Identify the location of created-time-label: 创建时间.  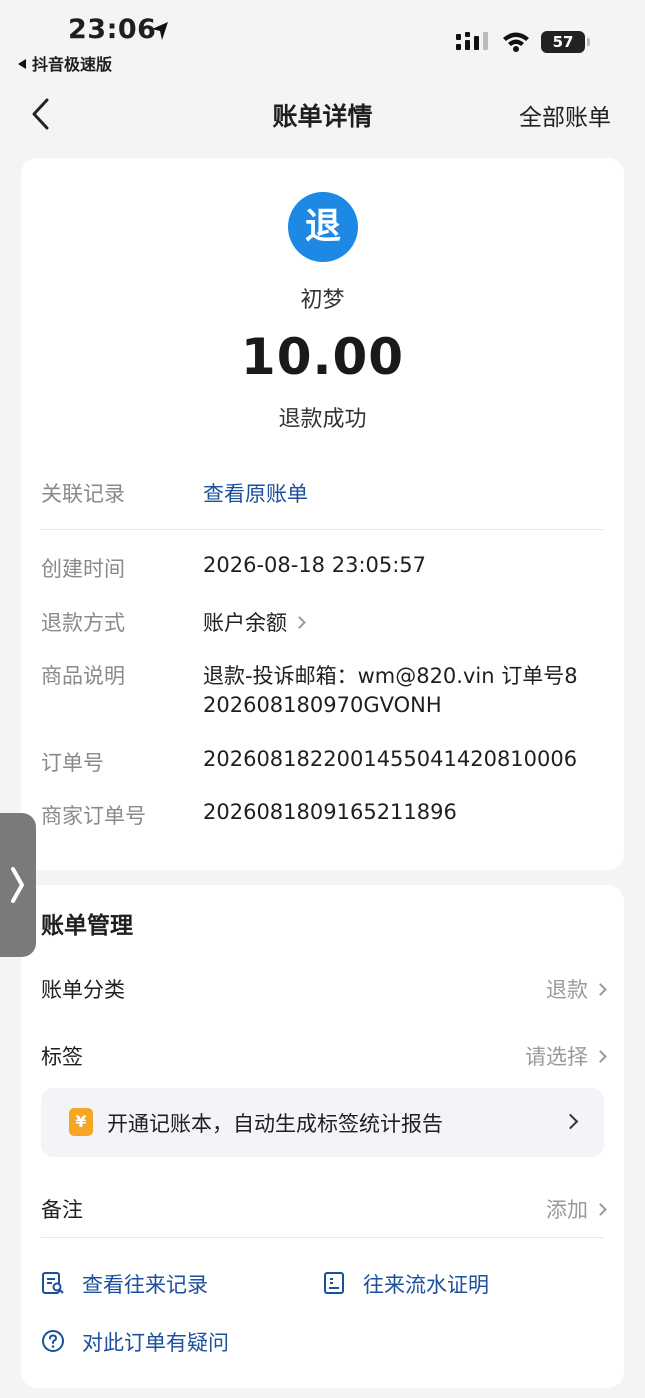
(83, 569).